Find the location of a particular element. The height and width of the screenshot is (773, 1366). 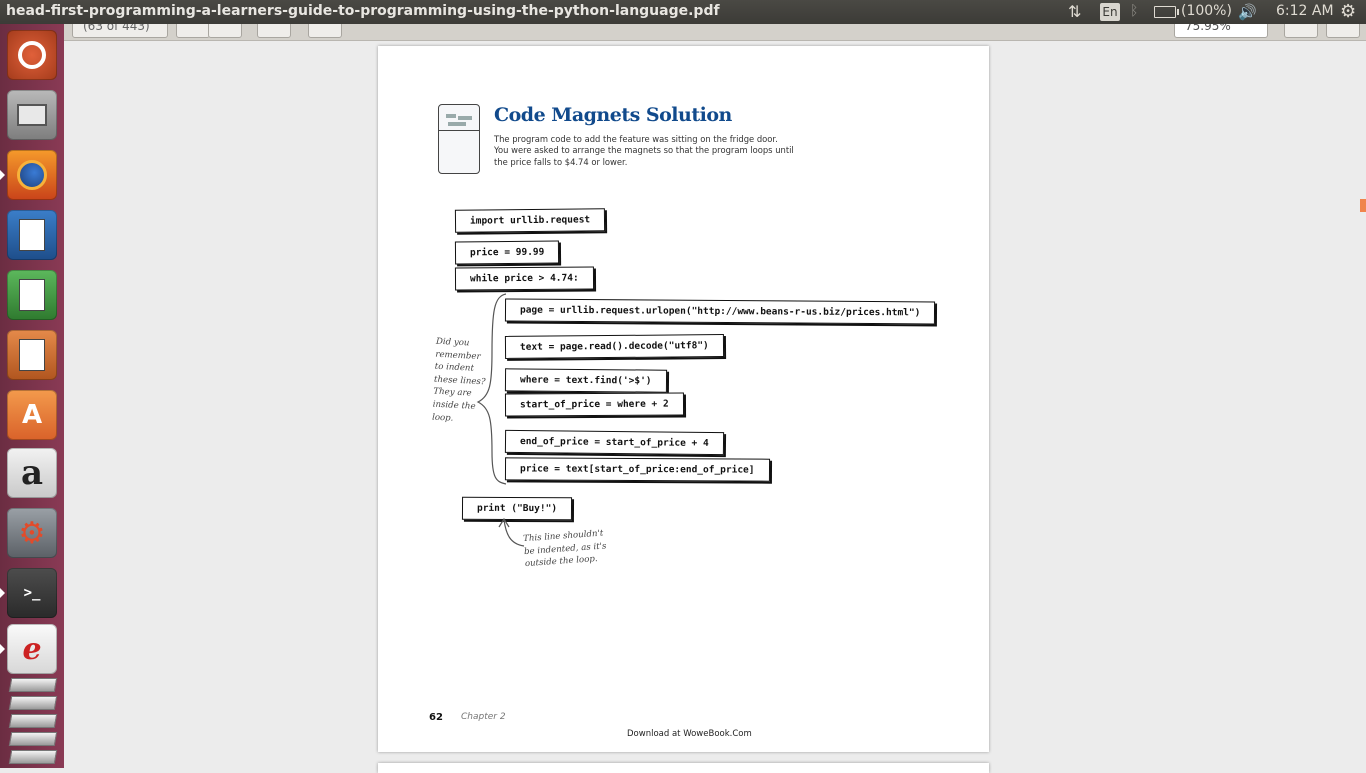

page-selector: (63 of 443) is located at coordinates (120, 31).